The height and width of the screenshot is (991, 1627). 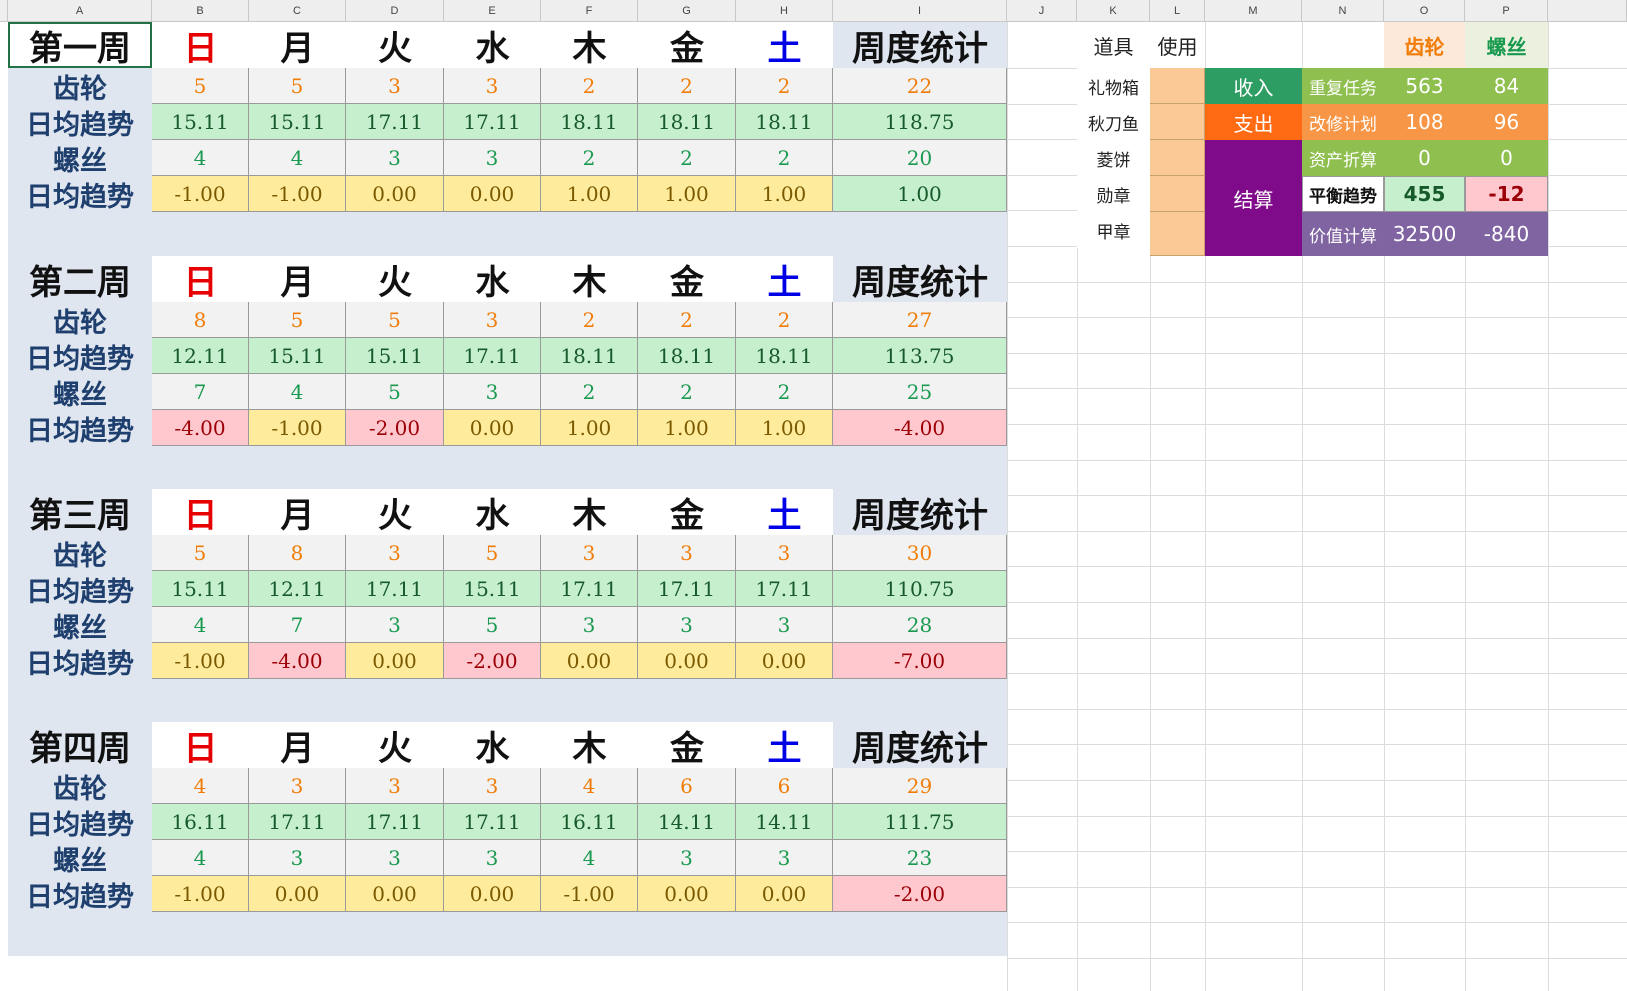 I want to click on screw-row-cell: 5, so click(x=492, y=625).